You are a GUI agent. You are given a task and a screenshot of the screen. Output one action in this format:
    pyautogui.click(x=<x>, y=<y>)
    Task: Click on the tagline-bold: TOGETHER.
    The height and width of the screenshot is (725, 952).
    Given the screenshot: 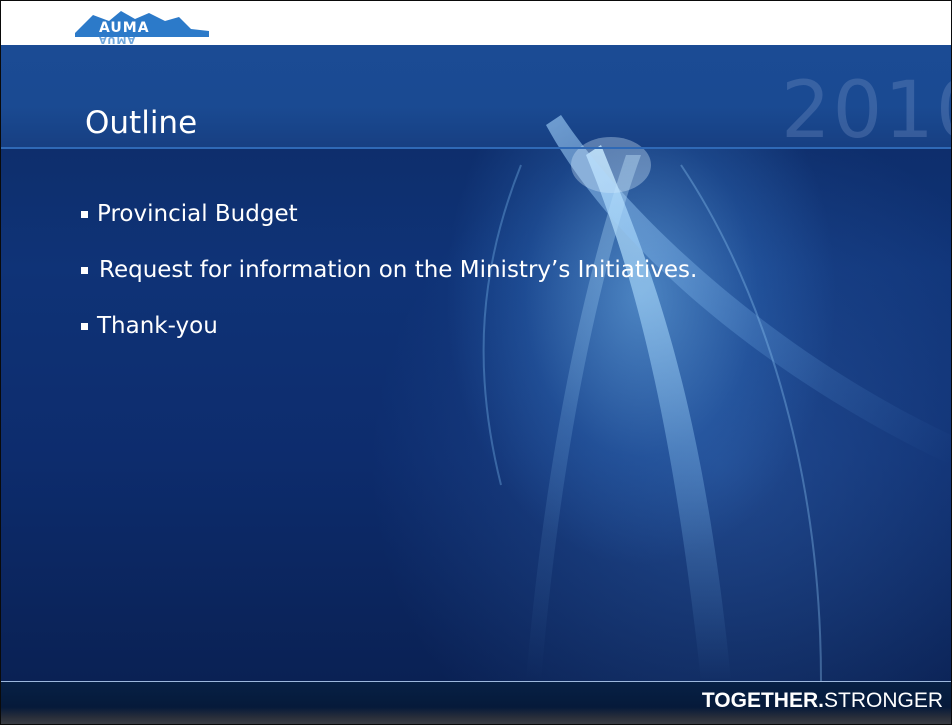 What is the action you would take?
    pyautogui.click(x=762, y=700)
    